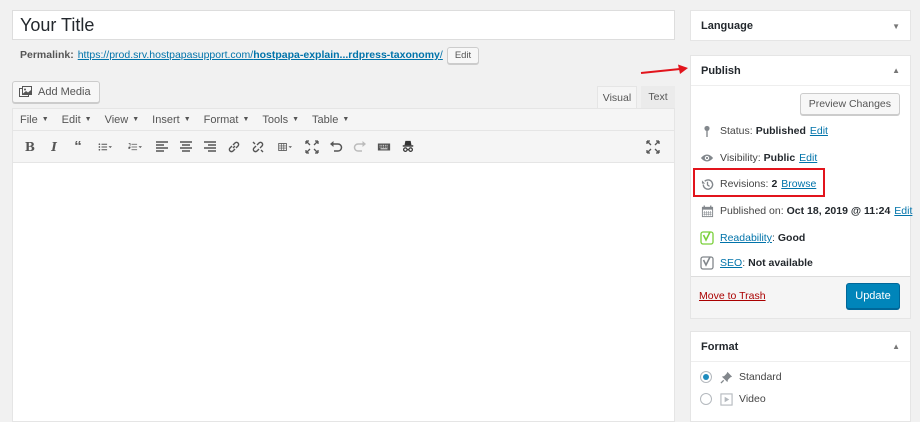  Describe the element at coordinates (664, 69) in the screenshot. I see `annotation-arrow-icon` at that location.